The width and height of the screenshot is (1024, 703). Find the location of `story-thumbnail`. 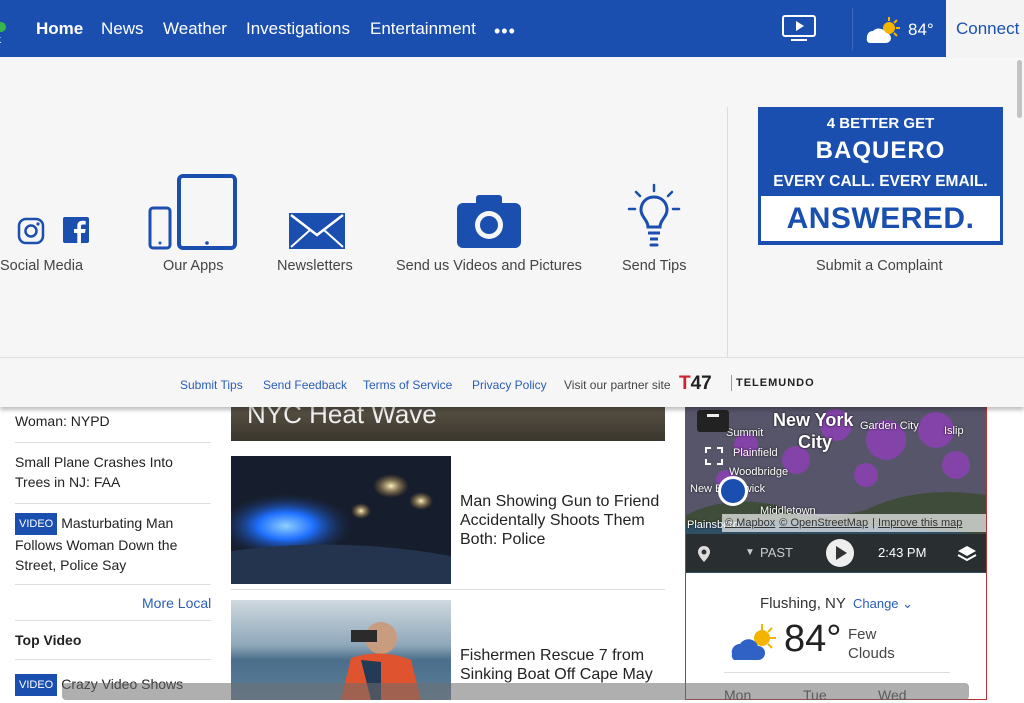

story-thumbnail is located at coordinates (341, 520).